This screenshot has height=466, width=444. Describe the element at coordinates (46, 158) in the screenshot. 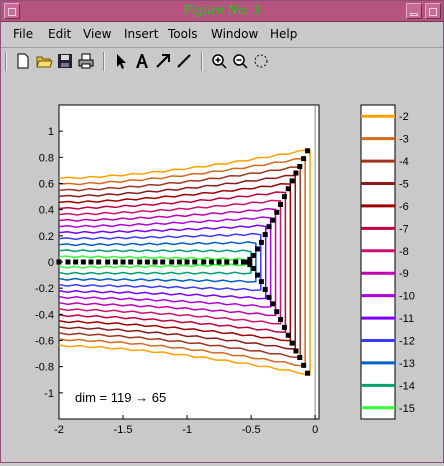

I see `y-tick-label: 0.8` at that location.